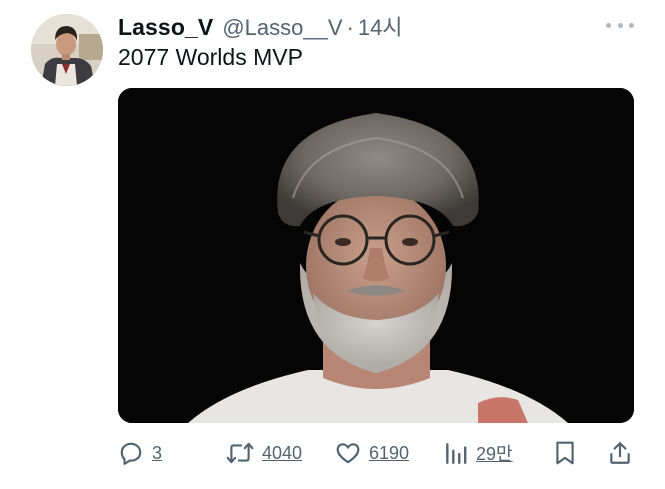 This screenshot has height=489, width=665. I want to click on reply-button: 3, so click(140, 453).